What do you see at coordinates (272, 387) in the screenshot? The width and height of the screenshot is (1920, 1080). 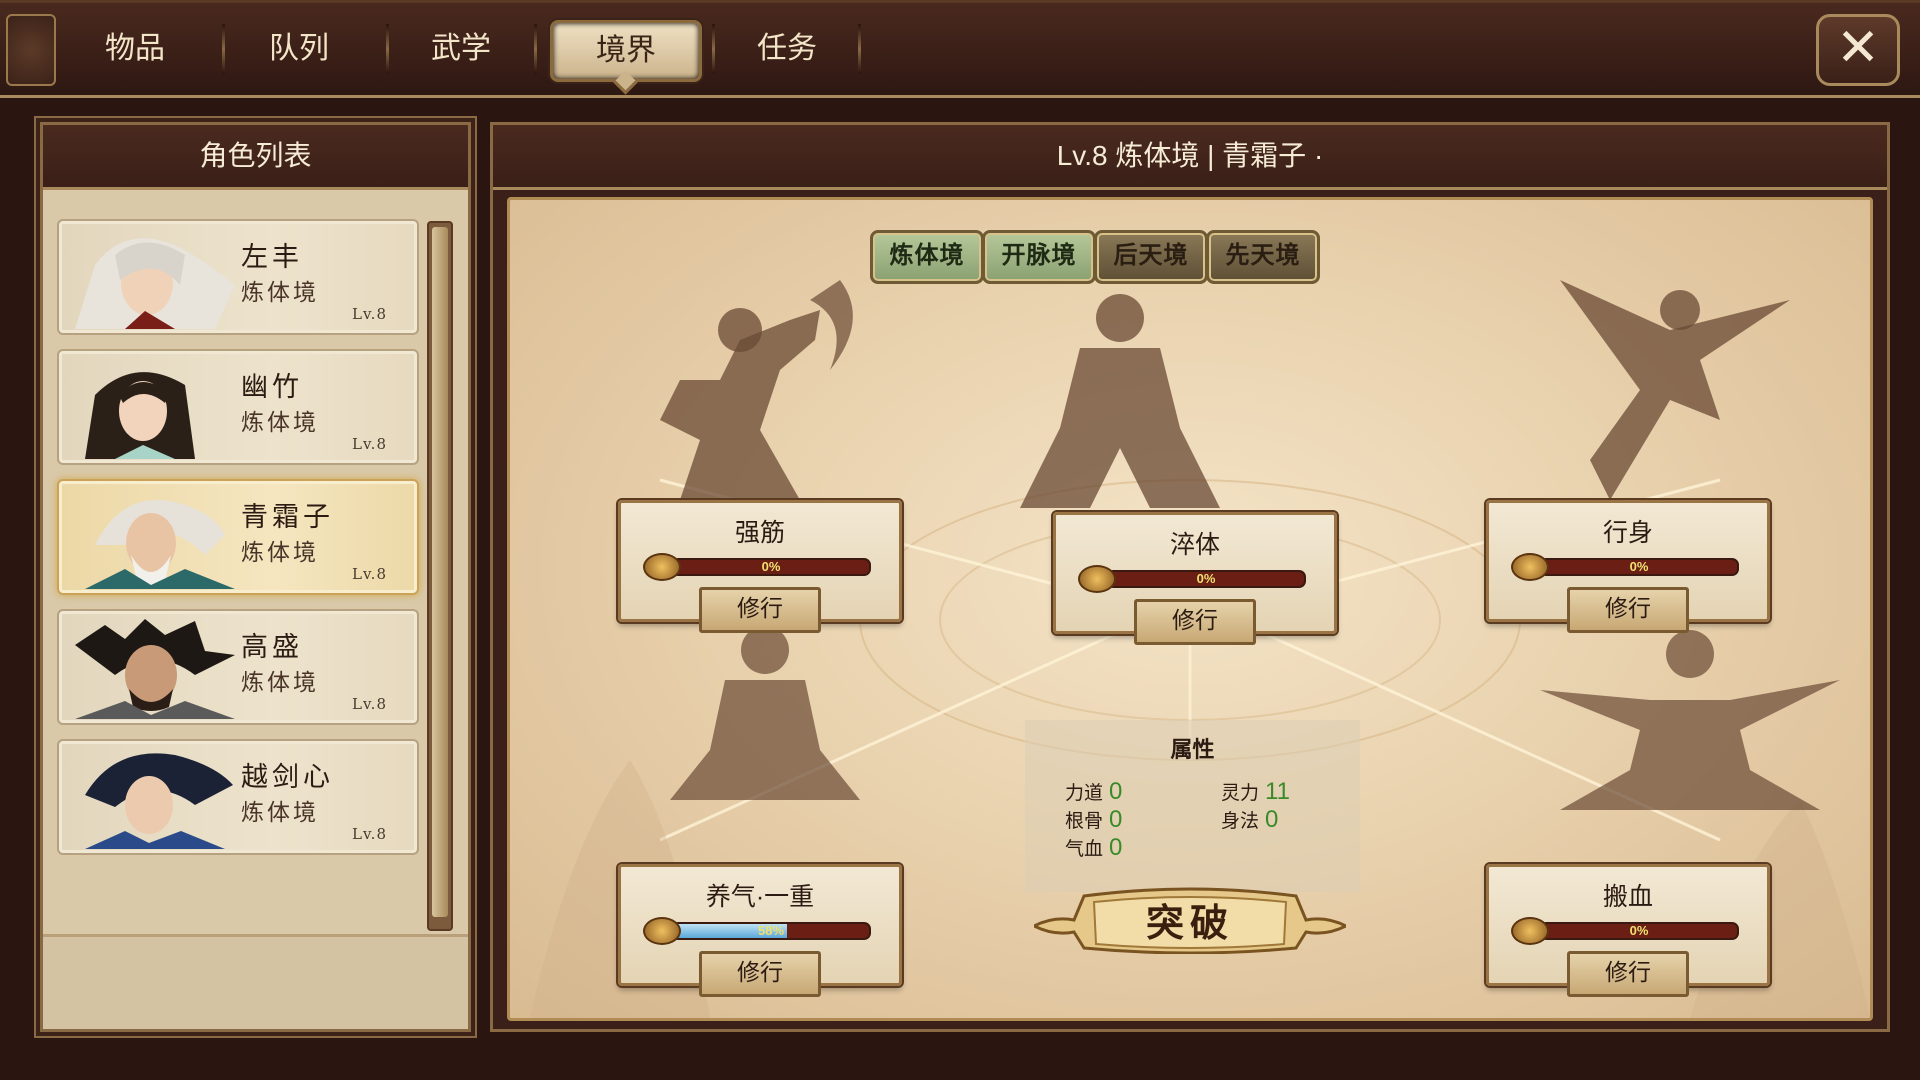 I see `character-name: 幽竹` at bounding box center [272, 387].